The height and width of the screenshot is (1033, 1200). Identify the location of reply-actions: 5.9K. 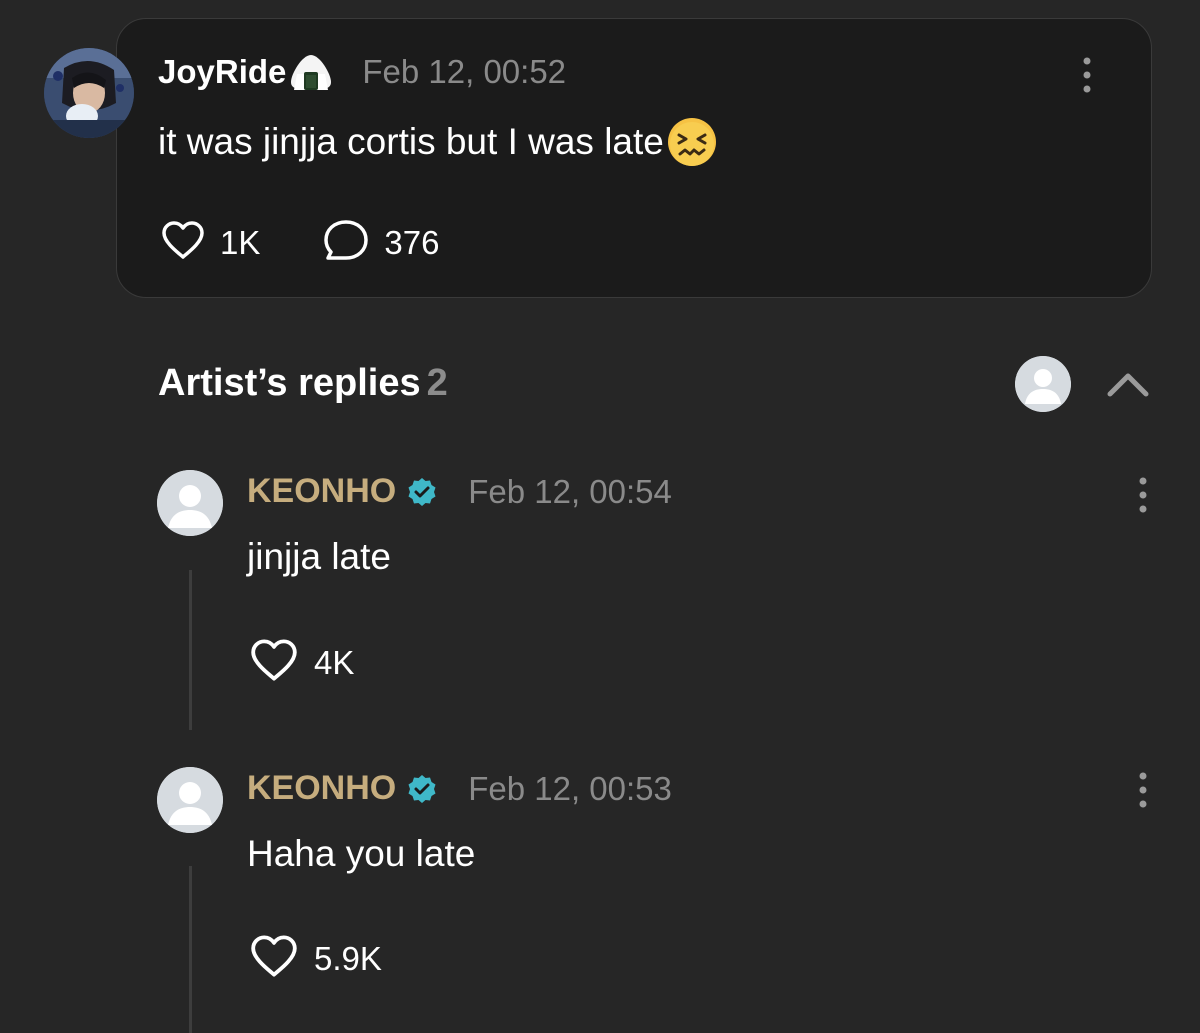
(315, 958).